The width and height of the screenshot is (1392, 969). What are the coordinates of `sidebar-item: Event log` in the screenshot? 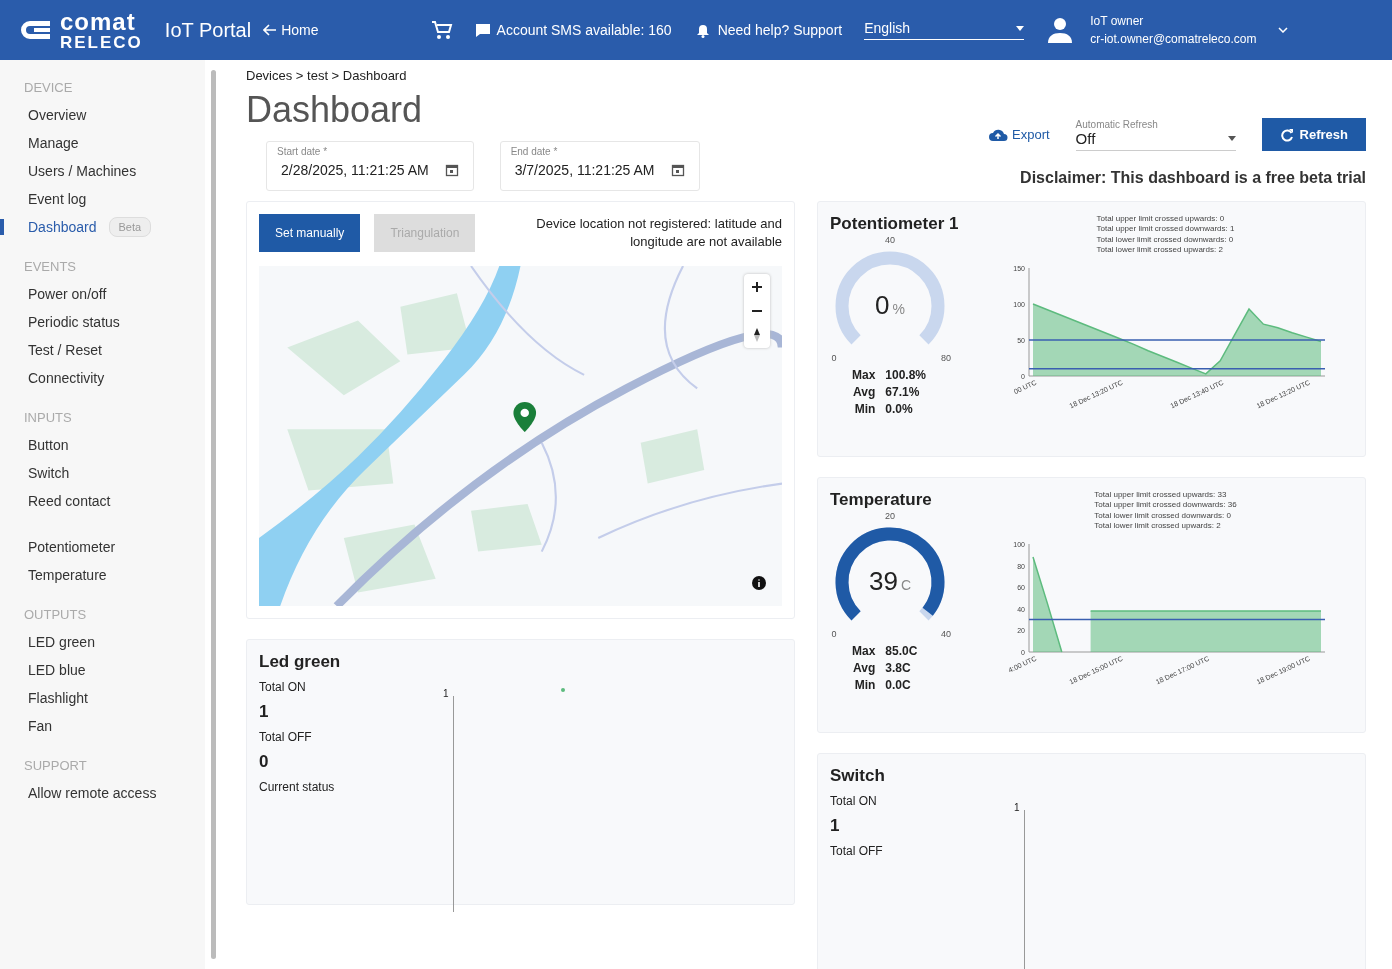 It's located at (43, 199).